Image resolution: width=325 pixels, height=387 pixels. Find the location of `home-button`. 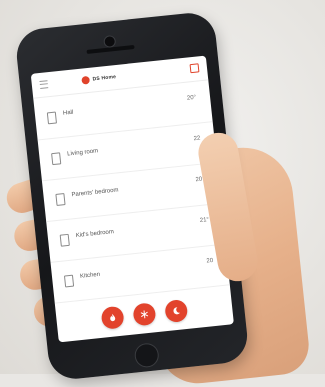

home-button is located at coordinates (146, 355).